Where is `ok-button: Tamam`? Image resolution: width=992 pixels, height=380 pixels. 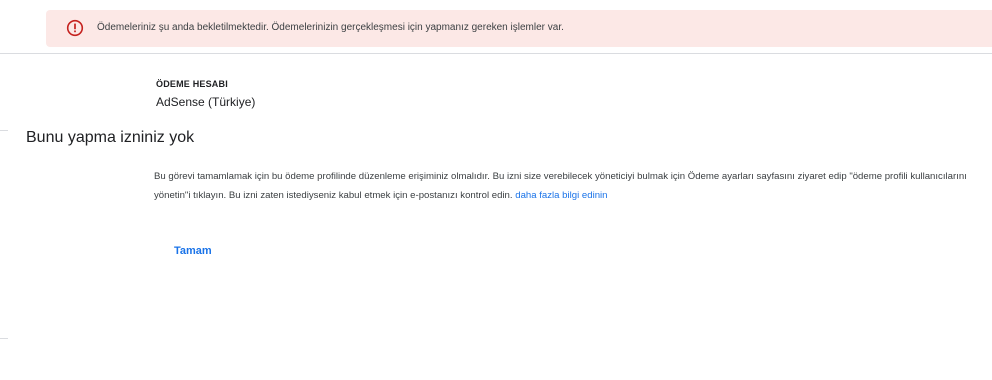 ok-button: Tamam is located at coordinates (193, 251).